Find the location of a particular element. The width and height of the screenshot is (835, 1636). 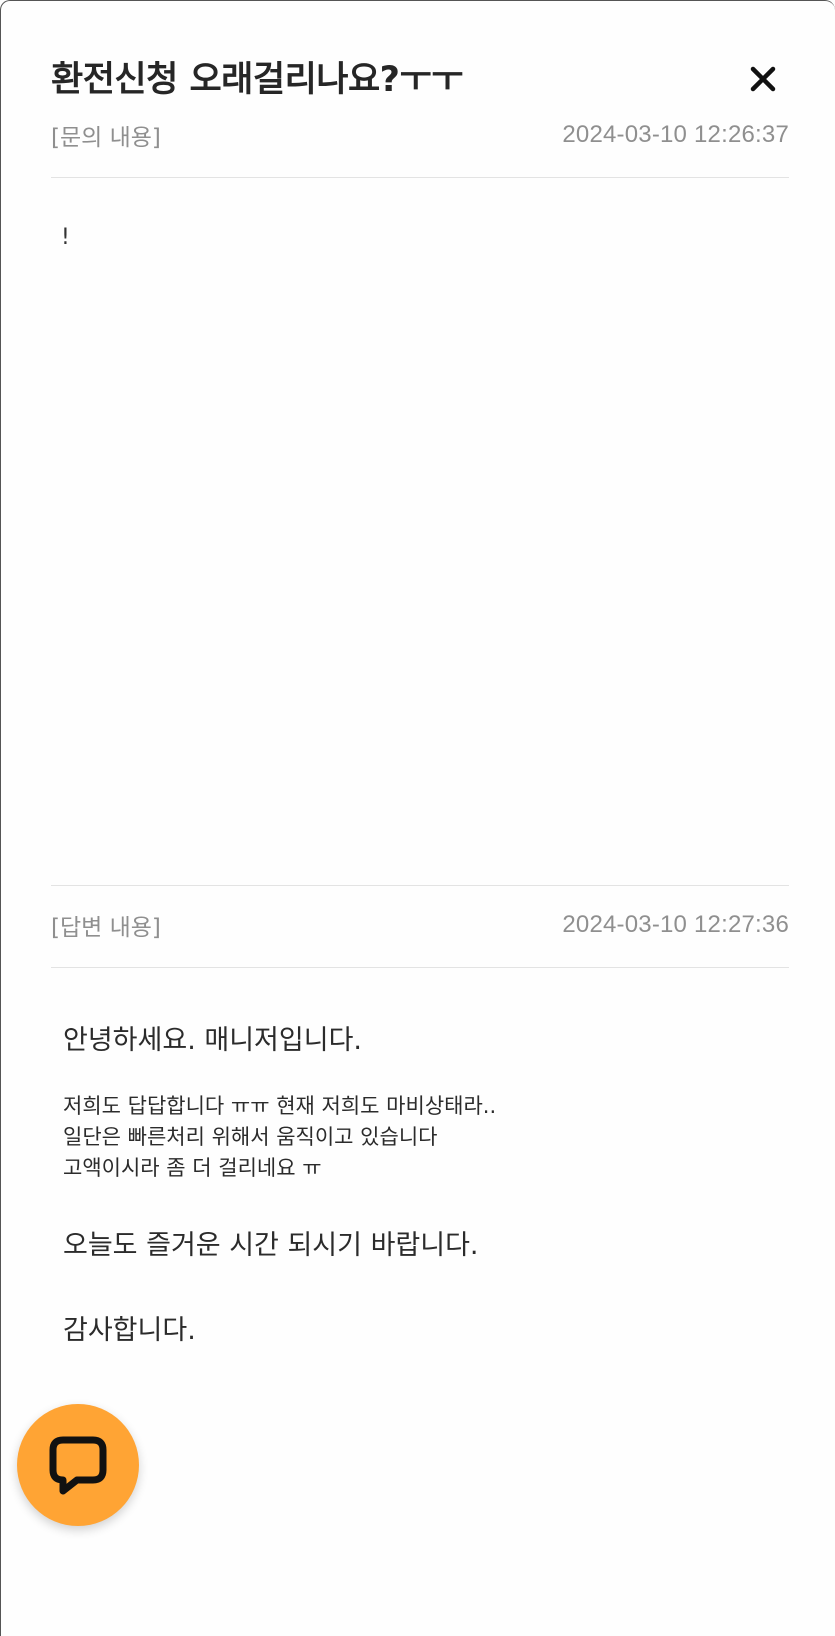

close-button is located at coordinates (763, 79).